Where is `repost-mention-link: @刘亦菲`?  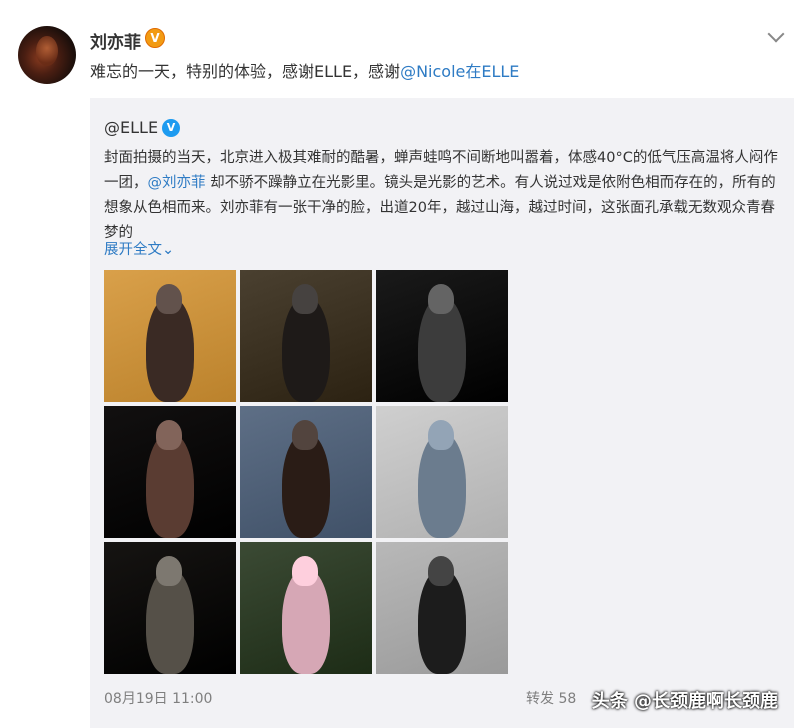 repost-mention-link: @刘亦菲 is located at coordinates (177, 183).